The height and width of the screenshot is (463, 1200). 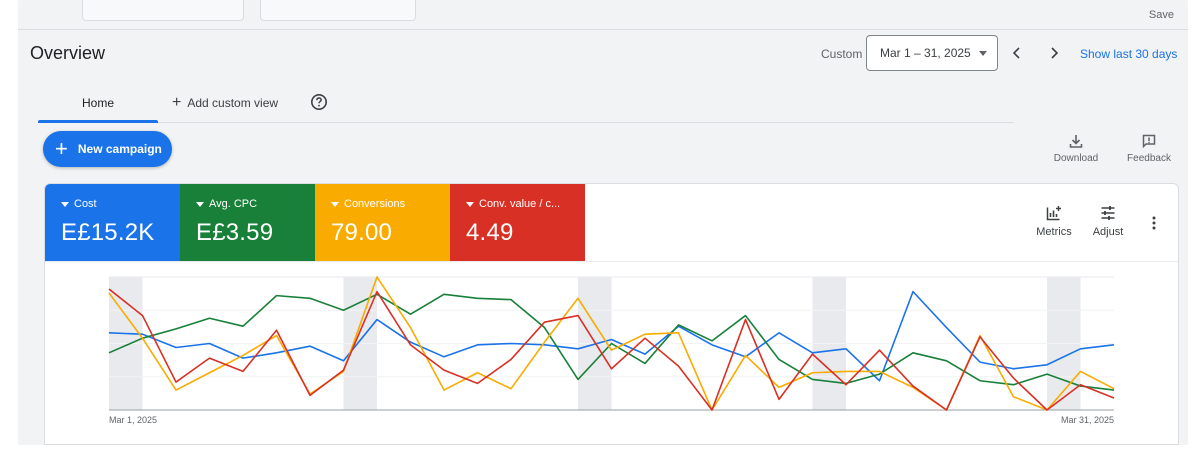 What do you see at coordinates (225, 103) in the screenshot?
I see `add-custom-view-button: + Add custom view` at bounding box center [225, 103].